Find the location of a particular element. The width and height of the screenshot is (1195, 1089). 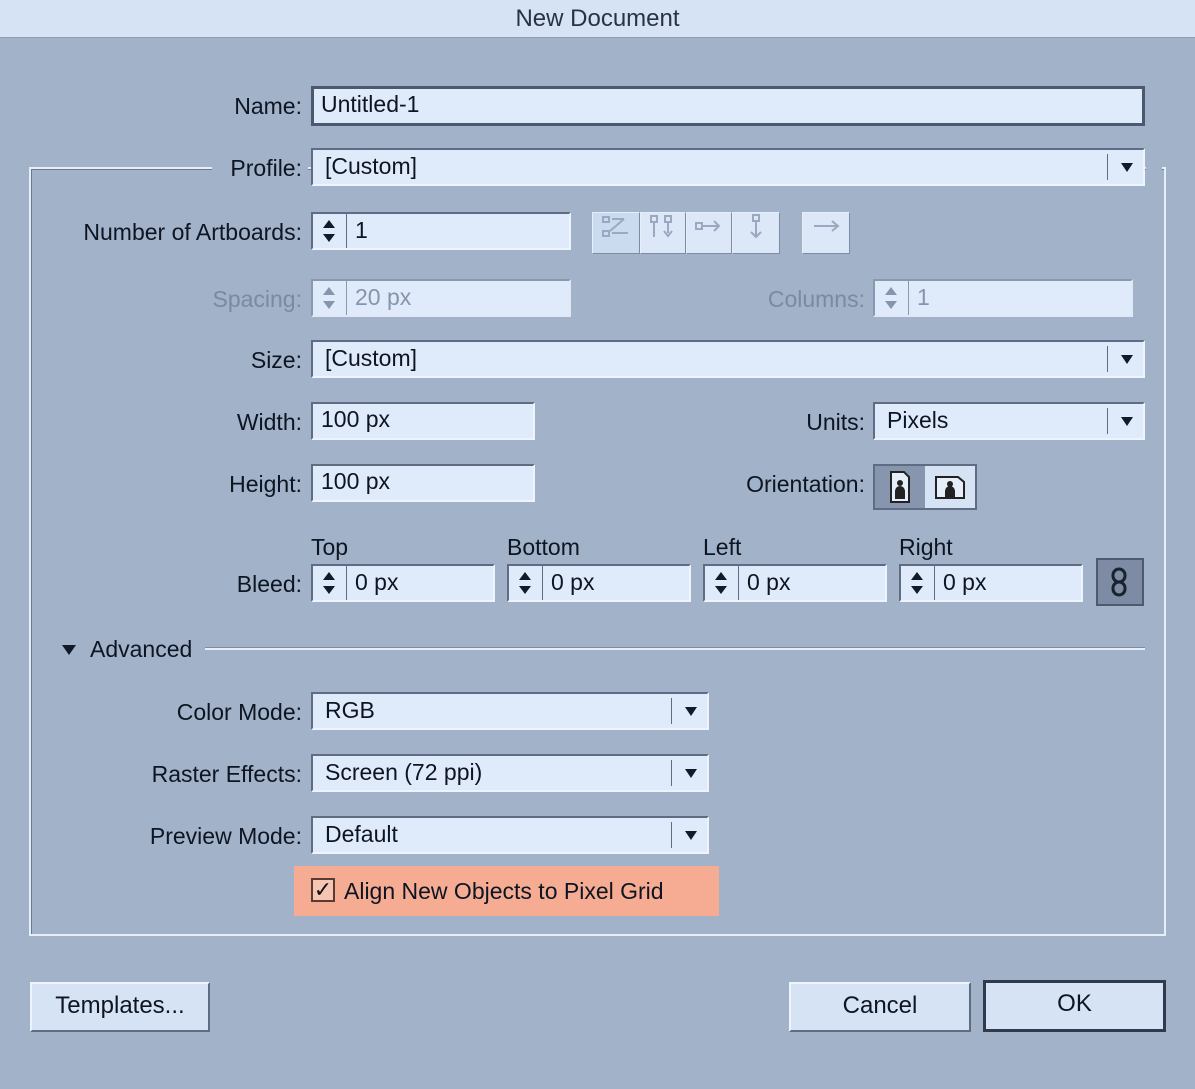

bleed-bottom-value: 0 px is located at coordinates (573, 582).